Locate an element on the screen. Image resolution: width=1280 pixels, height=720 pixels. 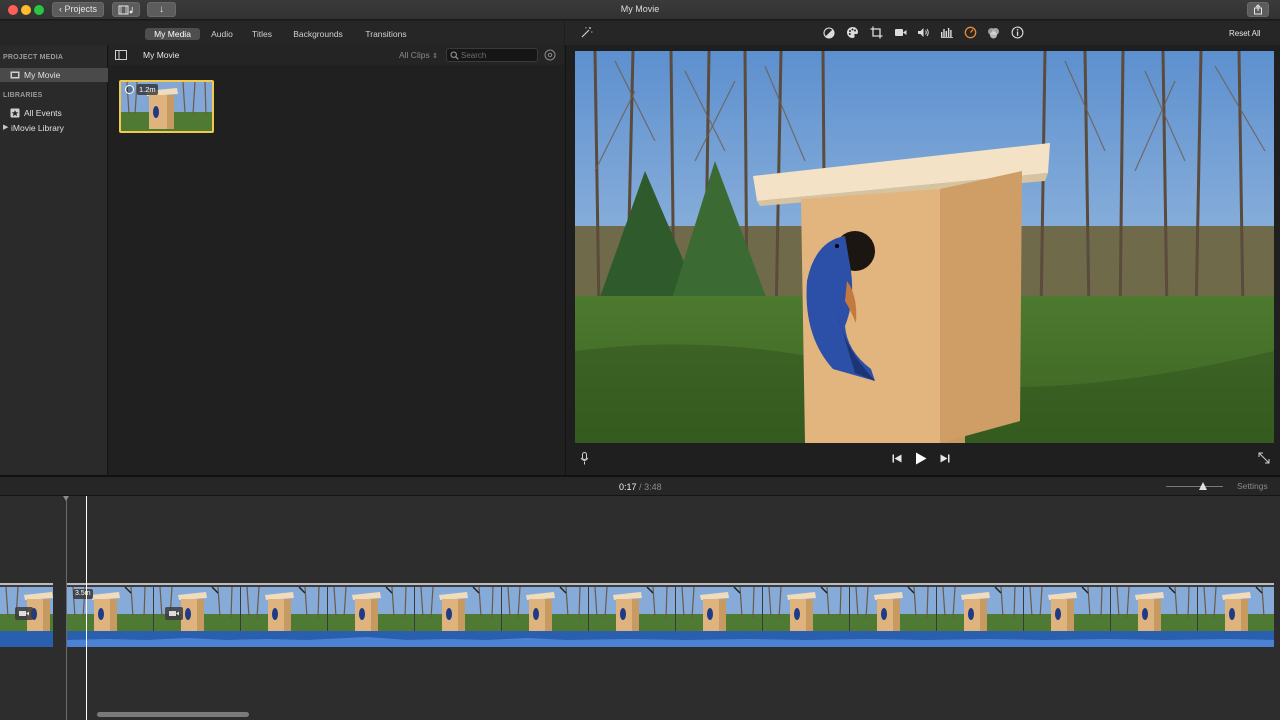
search-icon is located at coordinates (454, 55).